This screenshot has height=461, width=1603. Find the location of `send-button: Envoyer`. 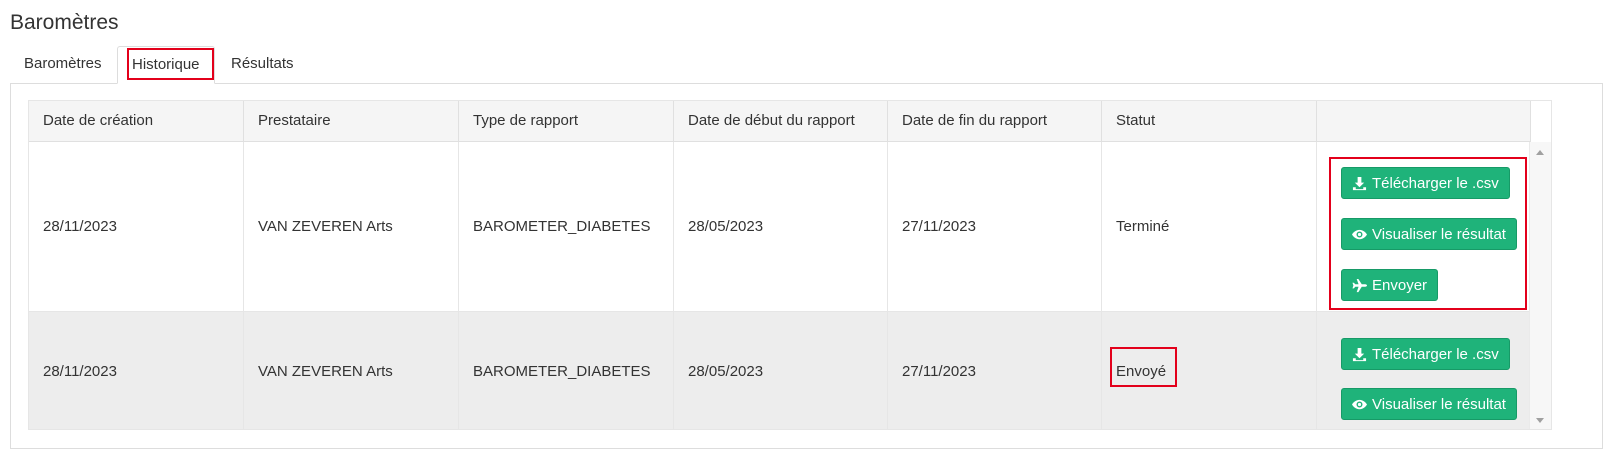

send-button: Envoyer is located at coordinates (1390, 285).